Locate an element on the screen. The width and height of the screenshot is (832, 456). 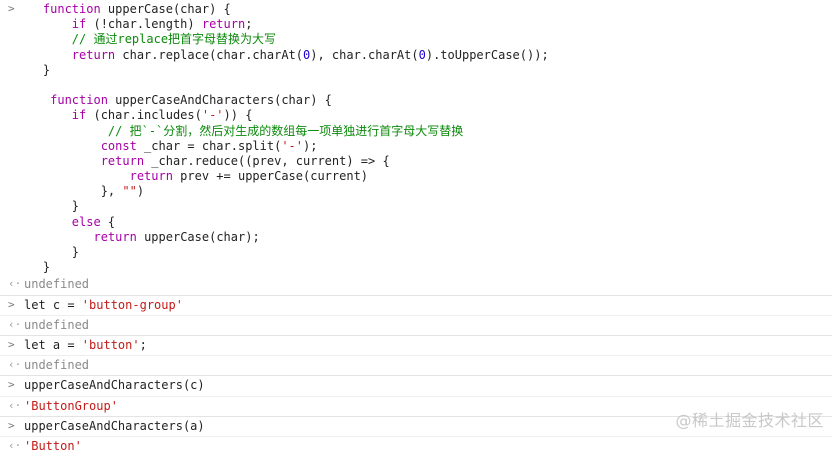
code-line: const _char = char.split('-'); is located at coordinates (209, 145).